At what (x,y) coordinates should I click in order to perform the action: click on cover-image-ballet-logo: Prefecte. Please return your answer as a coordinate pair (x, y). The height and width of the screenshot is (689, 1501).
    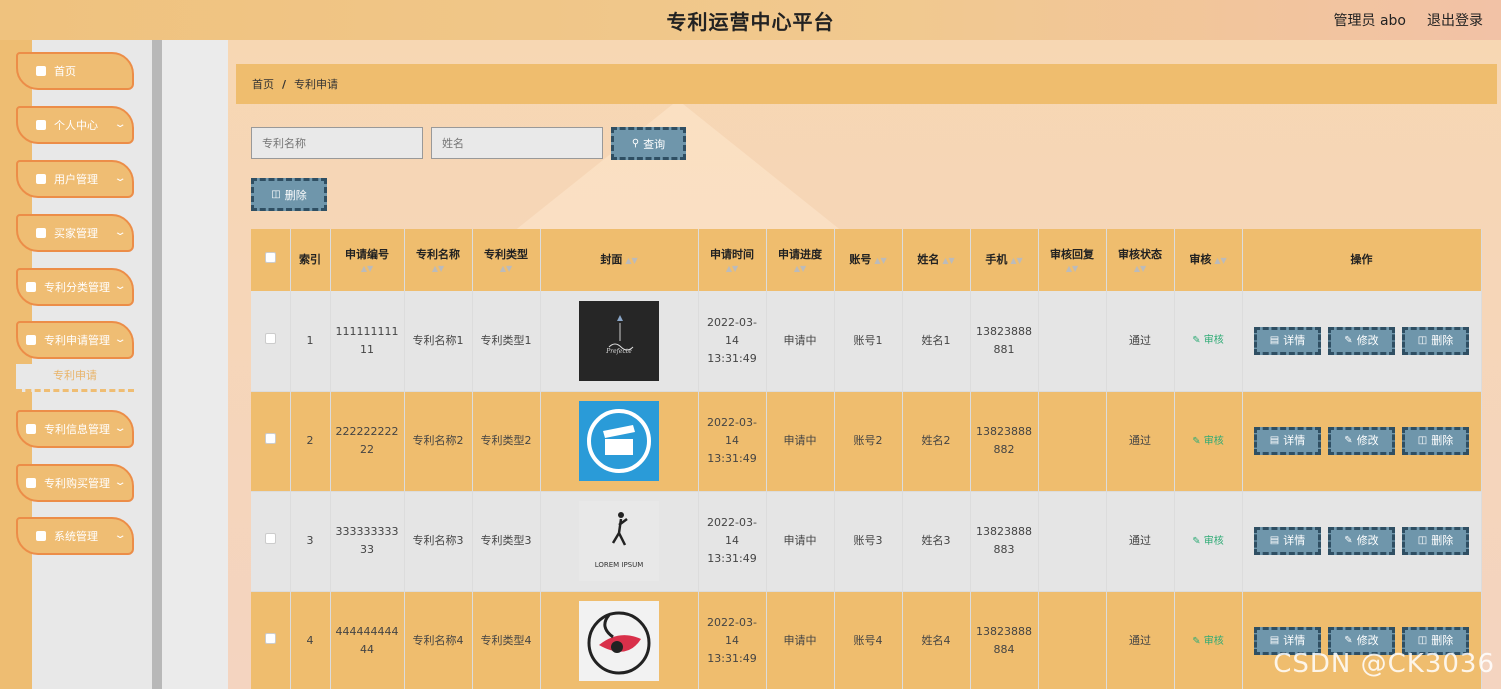
    Looking at the image, I should click on (619, 340).